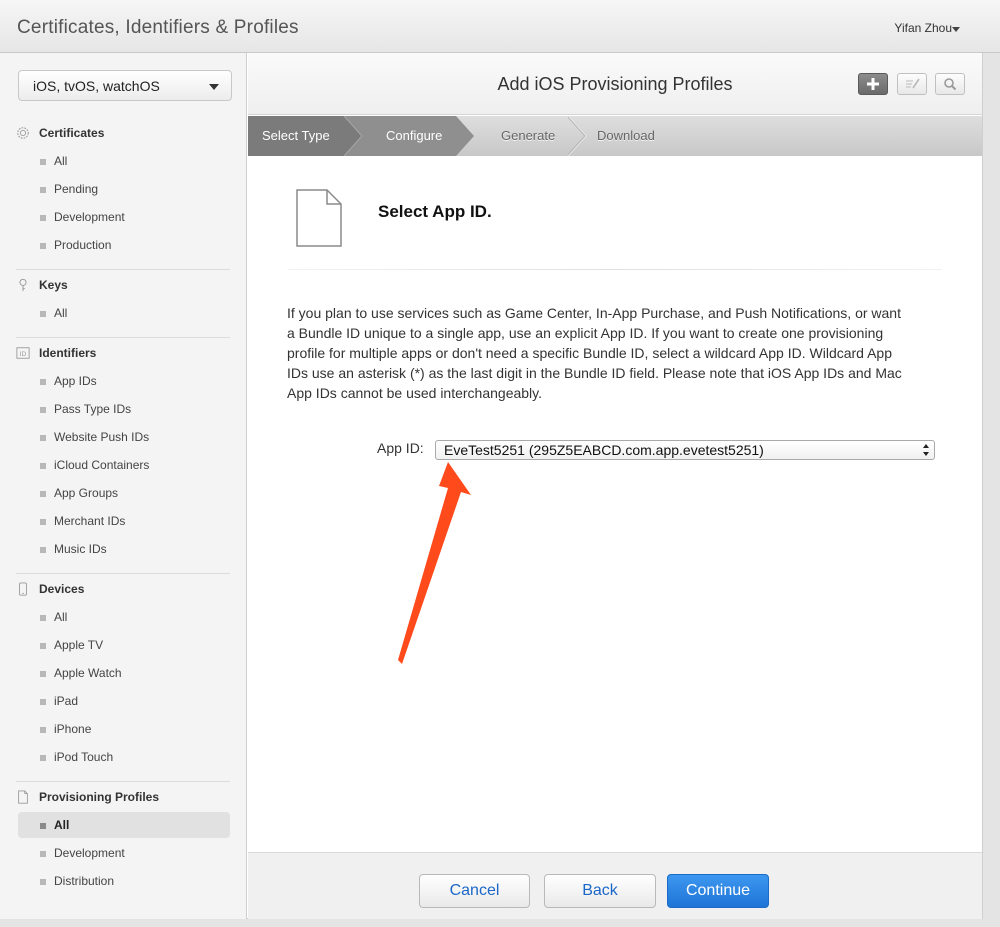  I want to click on sidebar-item-merchant-ids: Merchant IDs, so click(124, 521).